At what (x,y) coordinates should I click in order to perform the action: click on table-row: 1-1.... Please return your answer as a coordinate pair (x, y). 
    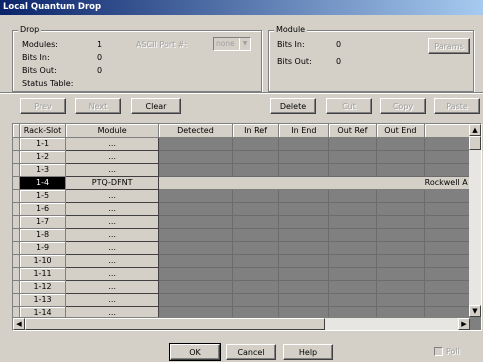
    Looking at the image, I should click on (241, 143).